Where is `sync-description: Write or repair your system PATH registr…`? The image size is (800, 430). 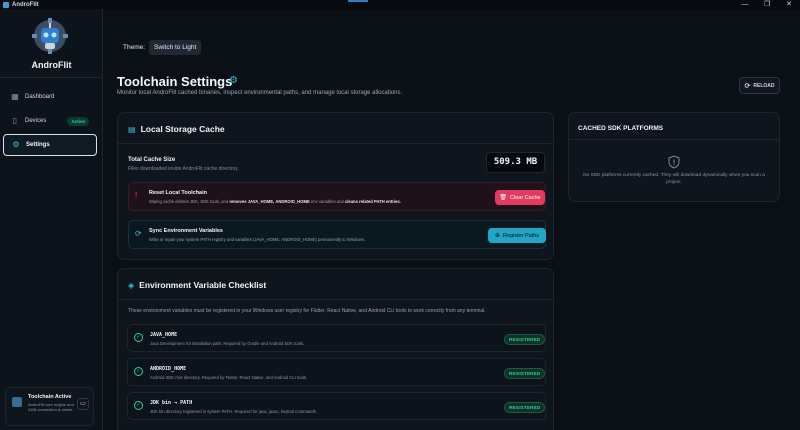 sync-description: Write or repair your system PATH registr… is located at coordinates (257, 239).